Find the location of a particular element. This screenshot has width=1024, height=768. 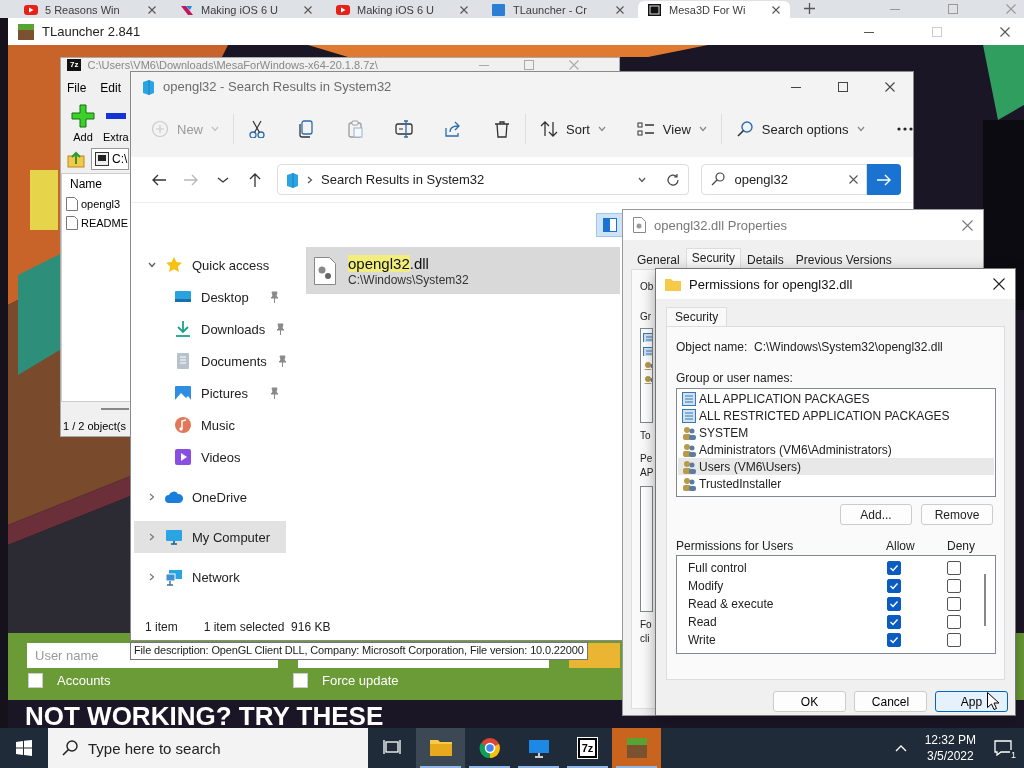

column-header: Name is located at coordinates (86, 184).